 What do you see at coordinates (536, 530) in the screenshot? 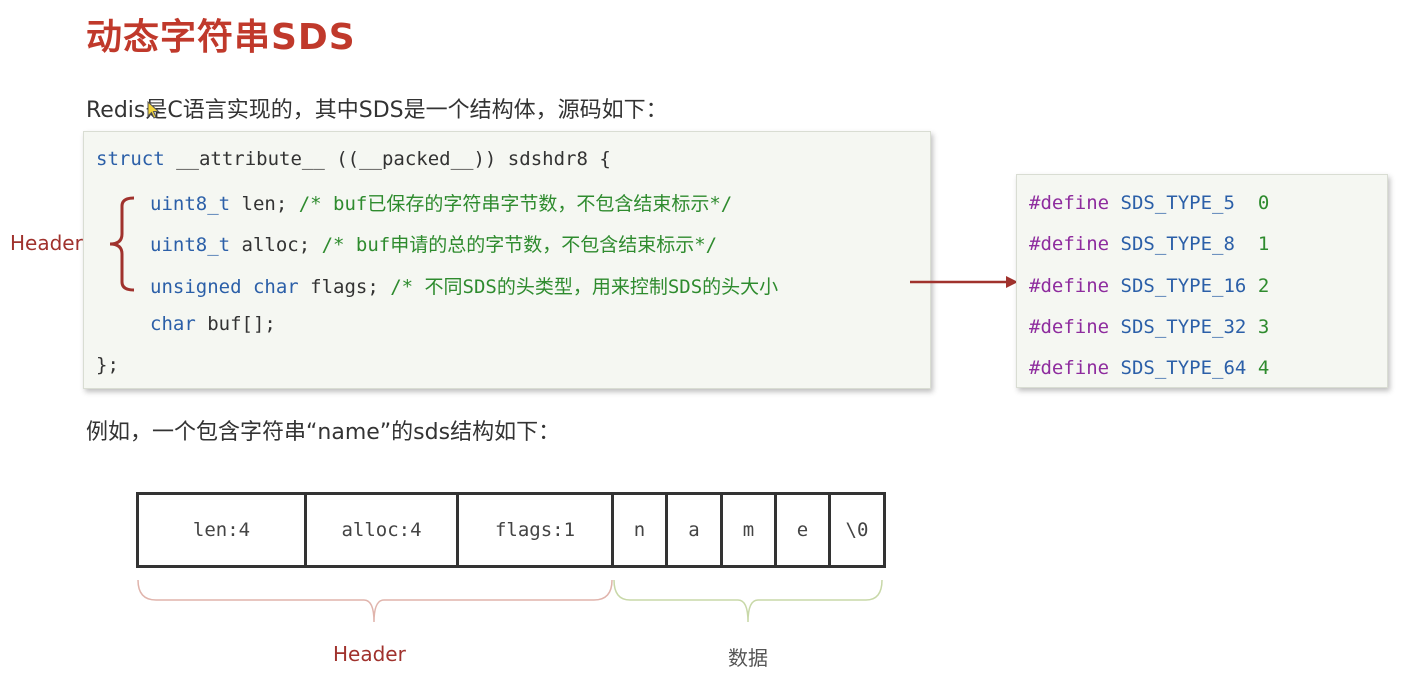
I see `sds-cell-flags: flags:1` at bounding box center [536, 530].